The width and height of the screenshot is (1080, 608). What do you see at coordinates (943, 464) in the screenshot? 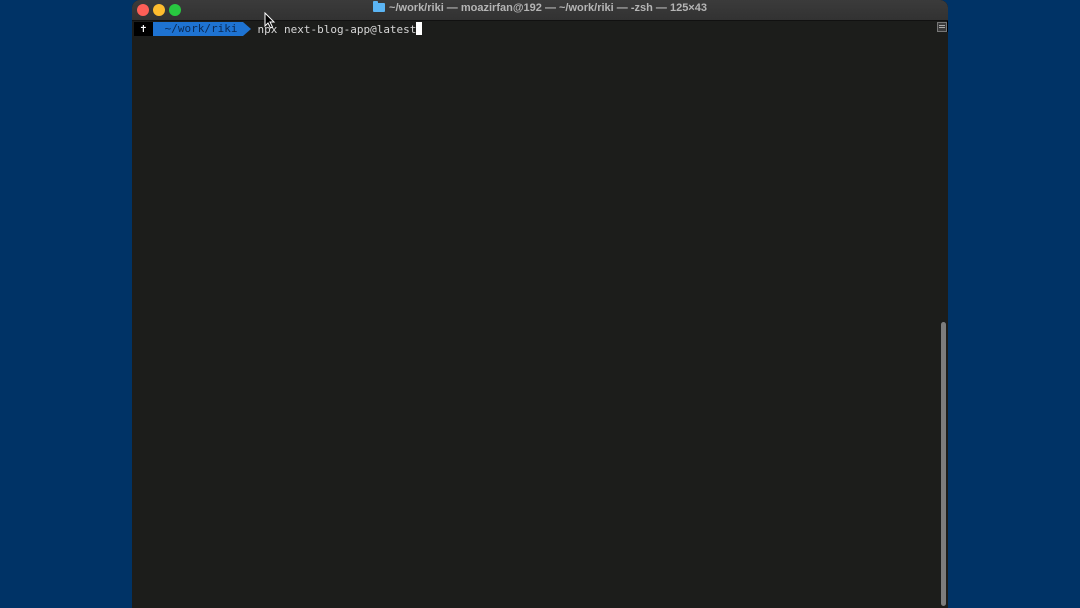
I see `scrollbar-thumb` at bounding box center [943, 464].